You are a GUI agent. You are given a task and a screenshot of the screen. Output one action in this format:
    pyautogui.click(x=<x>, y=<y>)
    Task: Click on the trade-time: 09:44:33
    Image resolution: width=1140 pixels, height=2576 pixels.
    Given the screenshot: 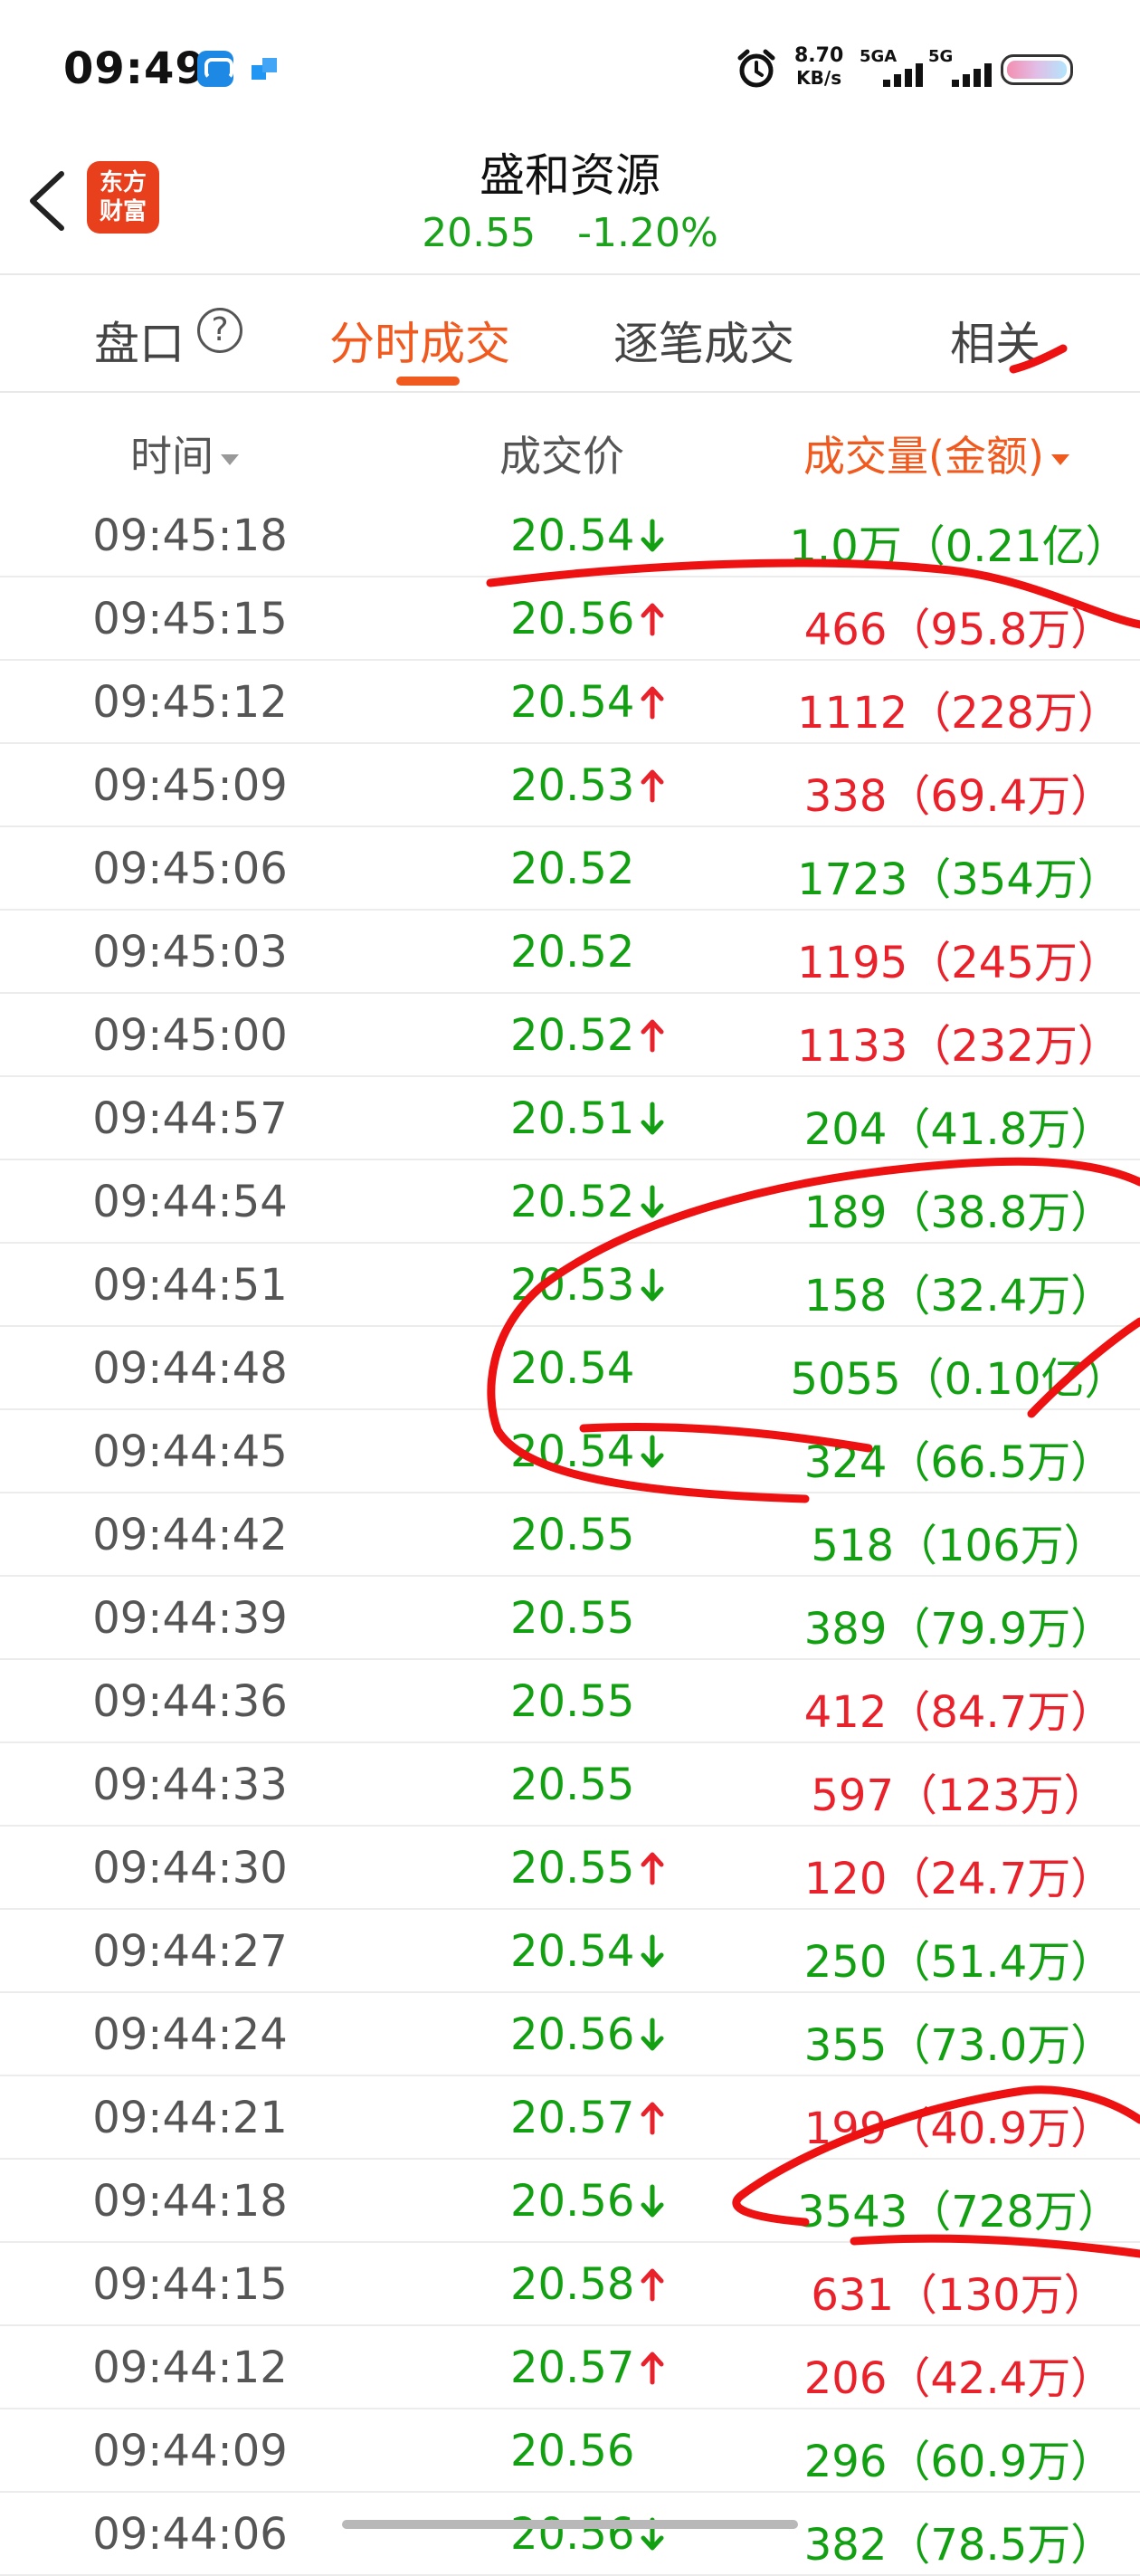 What is the action you would take?
    pyautogui.click(x=190, y=1785)
    